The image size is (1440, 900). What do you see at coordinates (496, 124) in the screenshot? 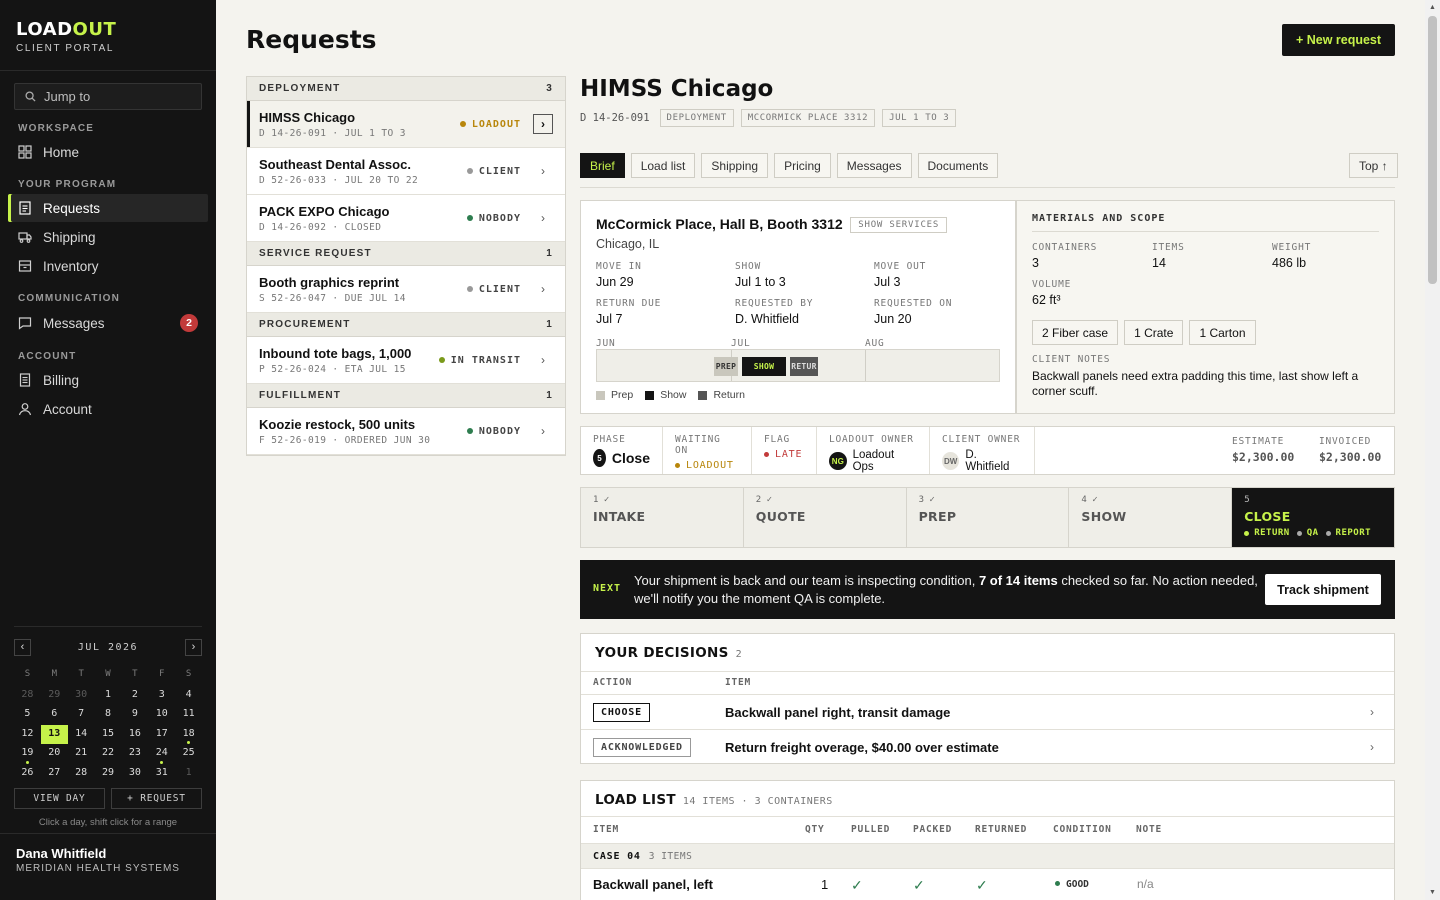
I see `status-label: LOADOUT` at bounding box center [496, 124].